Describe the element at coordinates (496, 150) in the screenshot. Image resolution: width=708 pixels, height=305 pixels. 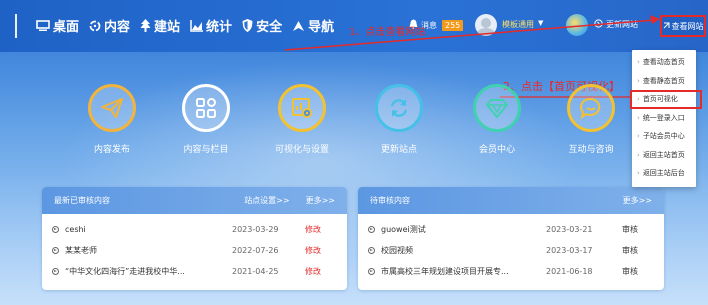
I see `feature-label: 会员中心` at that location.